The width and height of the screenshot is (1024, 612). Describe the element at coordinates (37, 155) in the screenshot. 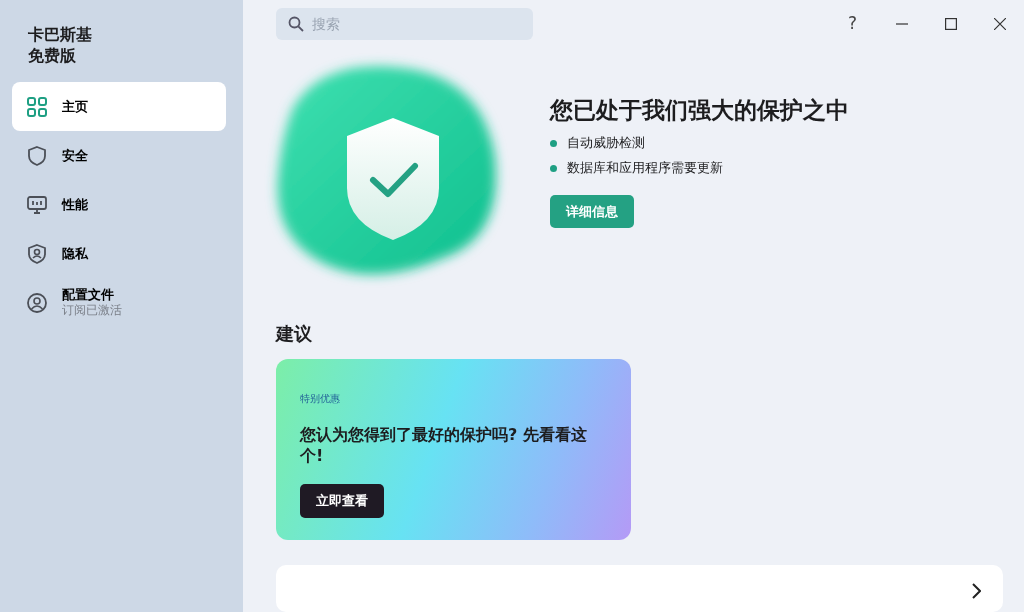

I see `shield-icon` at that location.